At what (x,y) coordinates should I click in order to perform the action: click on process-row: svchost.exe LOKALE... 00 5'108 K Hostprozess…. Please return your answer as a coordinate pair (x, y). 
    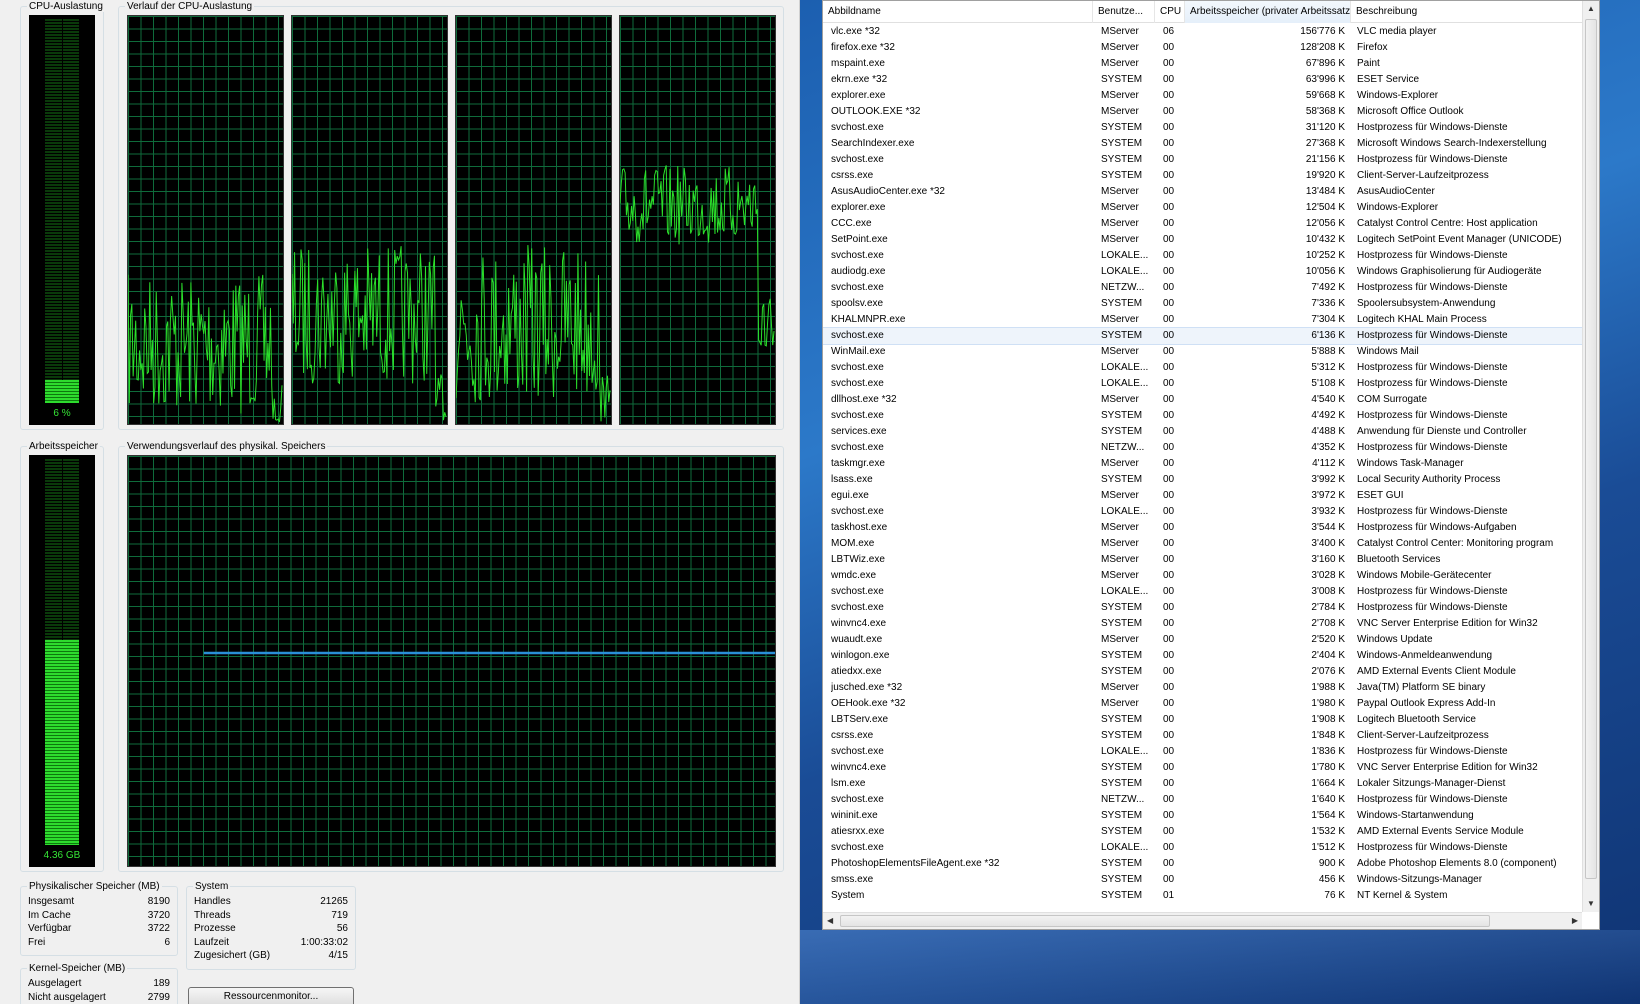
    Looking at the image, I should click on (1202, 384).